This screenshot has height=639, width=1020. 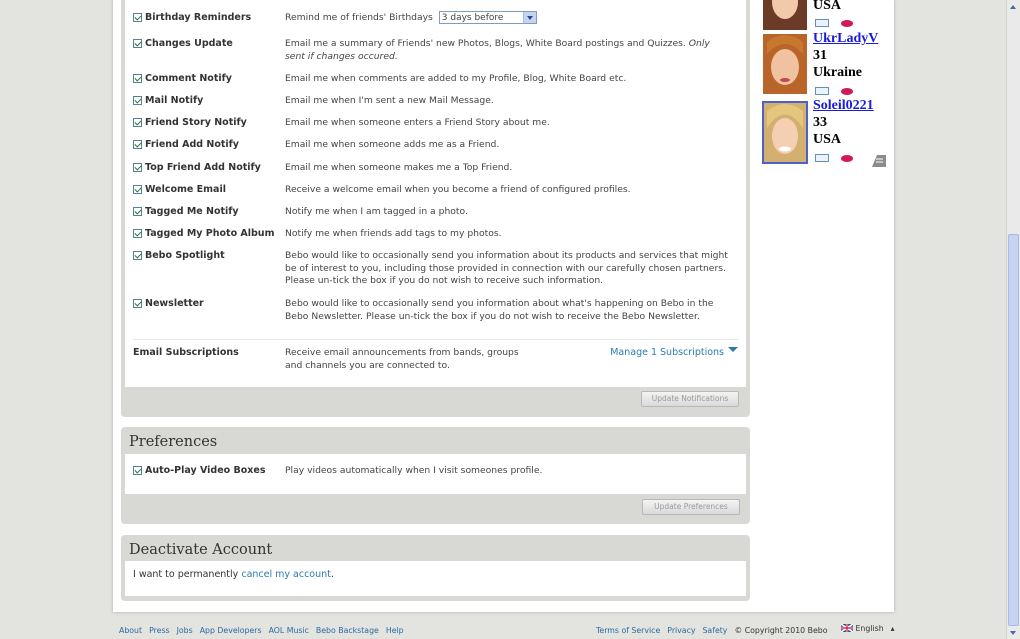 I want to click on footer-link: App Developers, so click(x=231, y=630).